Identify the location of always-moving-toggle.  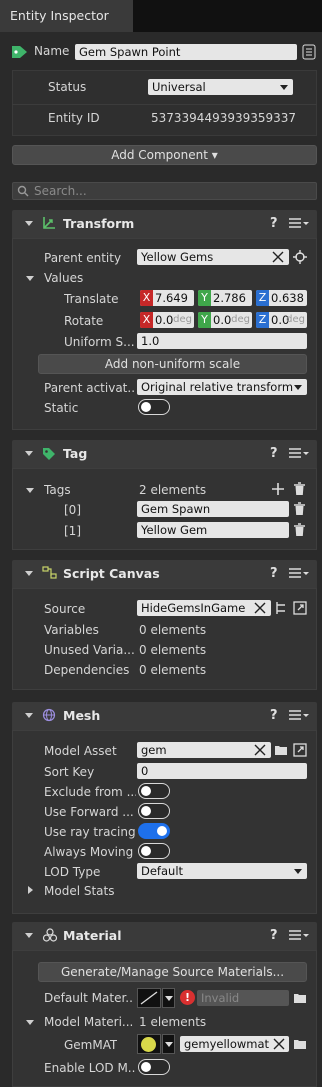
(154, 851).